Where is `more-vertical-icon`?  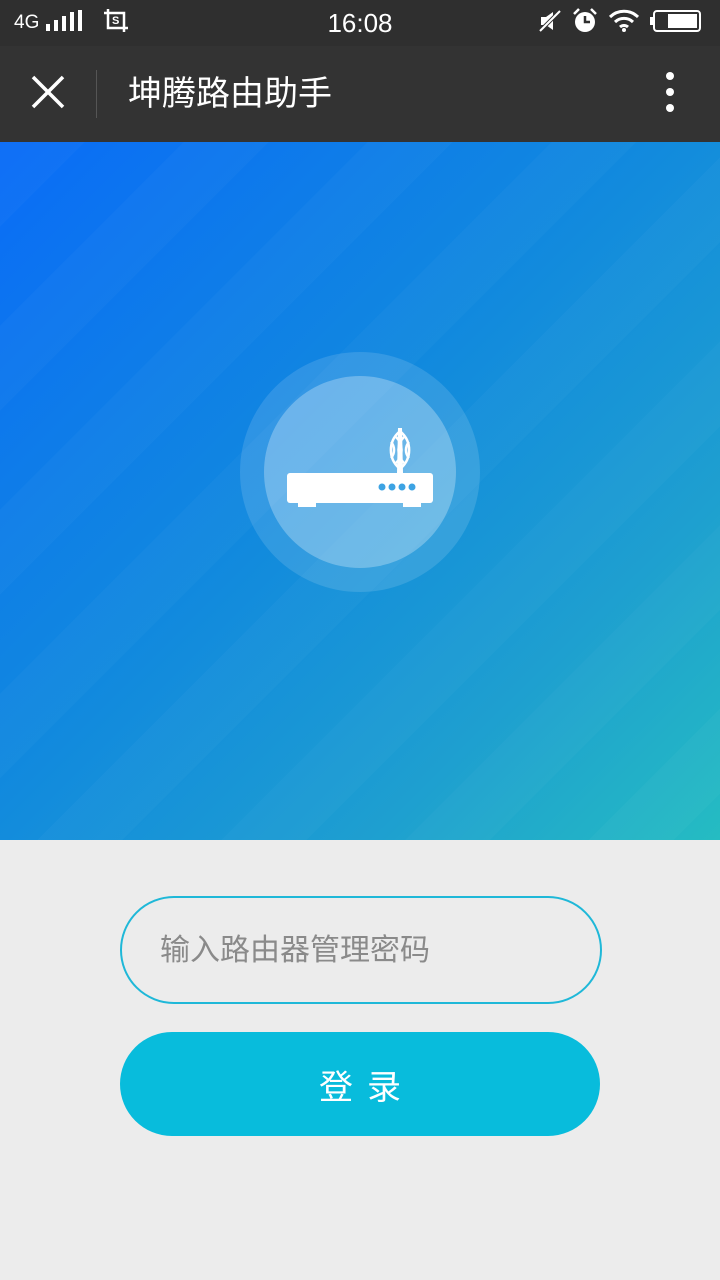 more-vertical-icon is located at coordinates (670, 94).